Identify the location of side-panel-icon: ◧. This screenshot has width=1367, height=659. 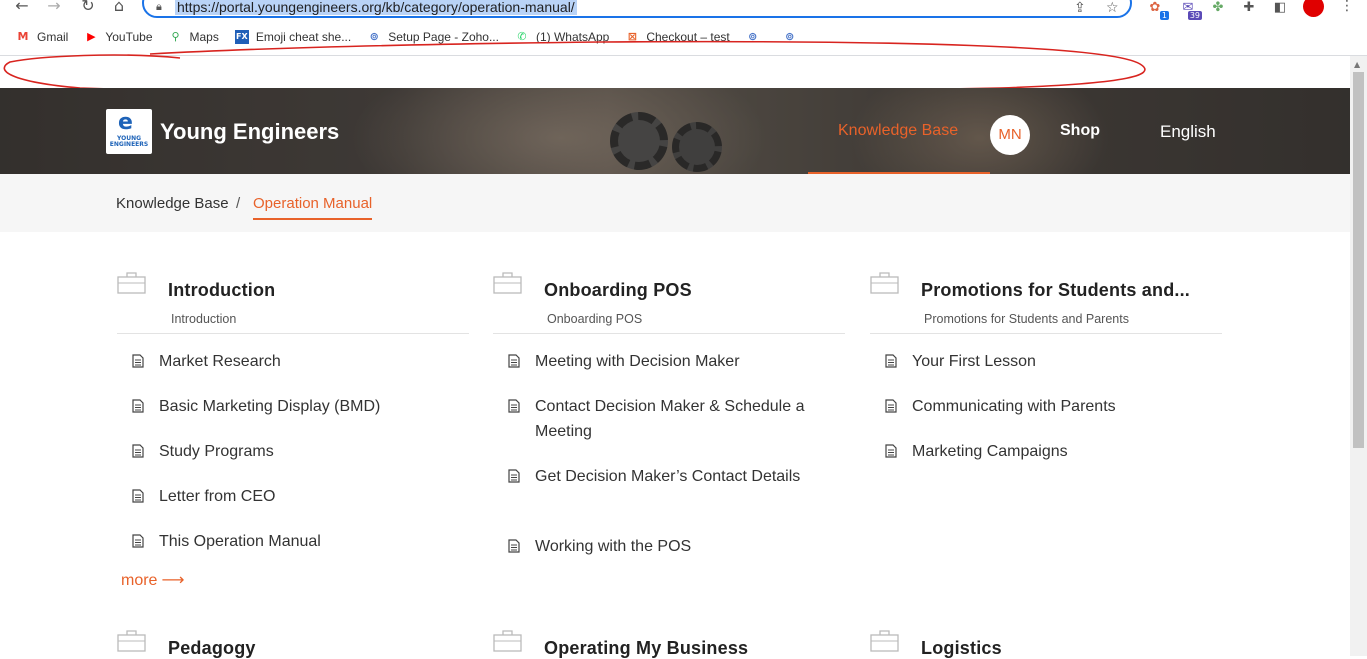
(1280, 9).